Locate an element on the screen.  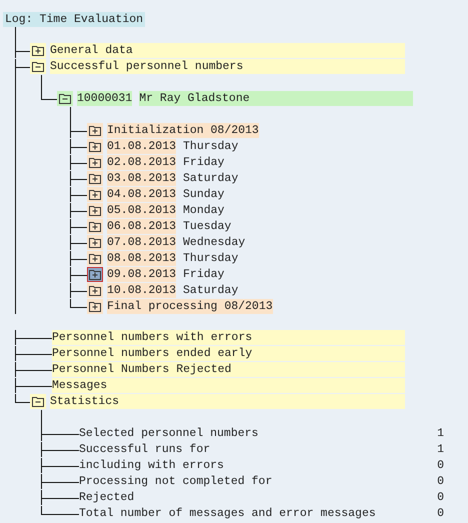
node-label: 08.08.2013 is located at coordinates (141, 258).